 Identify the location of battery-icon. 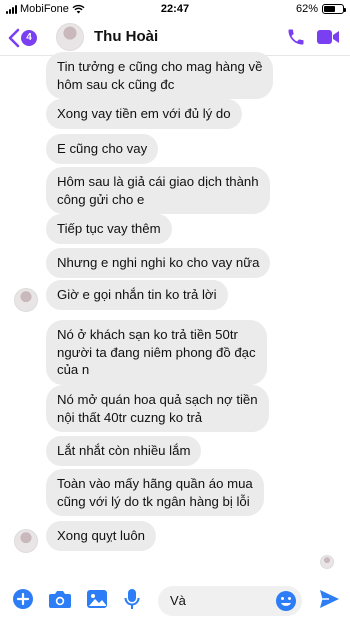
(334, 9).